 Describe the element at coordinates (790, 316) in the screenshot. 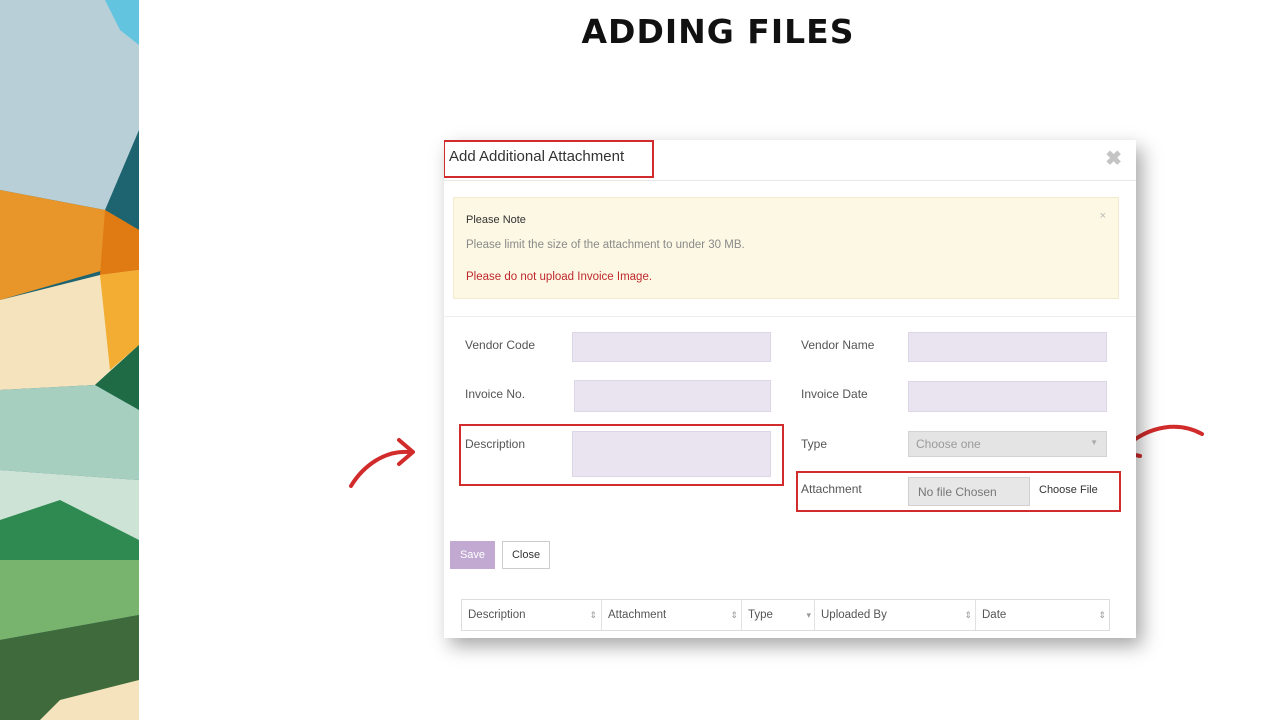

I see `form-divider` at that location.